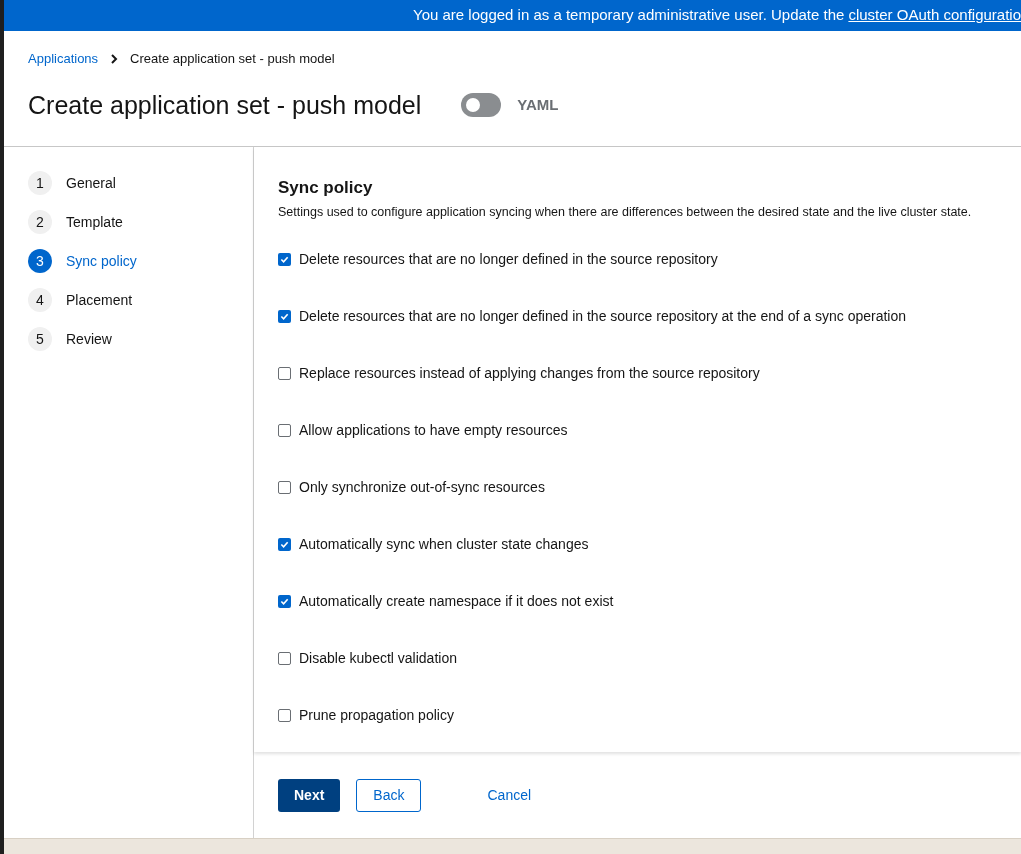 The width and height of the screenshot is (1021, 854). Describe the element at coordinates (40, 183) in the screenshot. I see `step-number: 1` at that location.